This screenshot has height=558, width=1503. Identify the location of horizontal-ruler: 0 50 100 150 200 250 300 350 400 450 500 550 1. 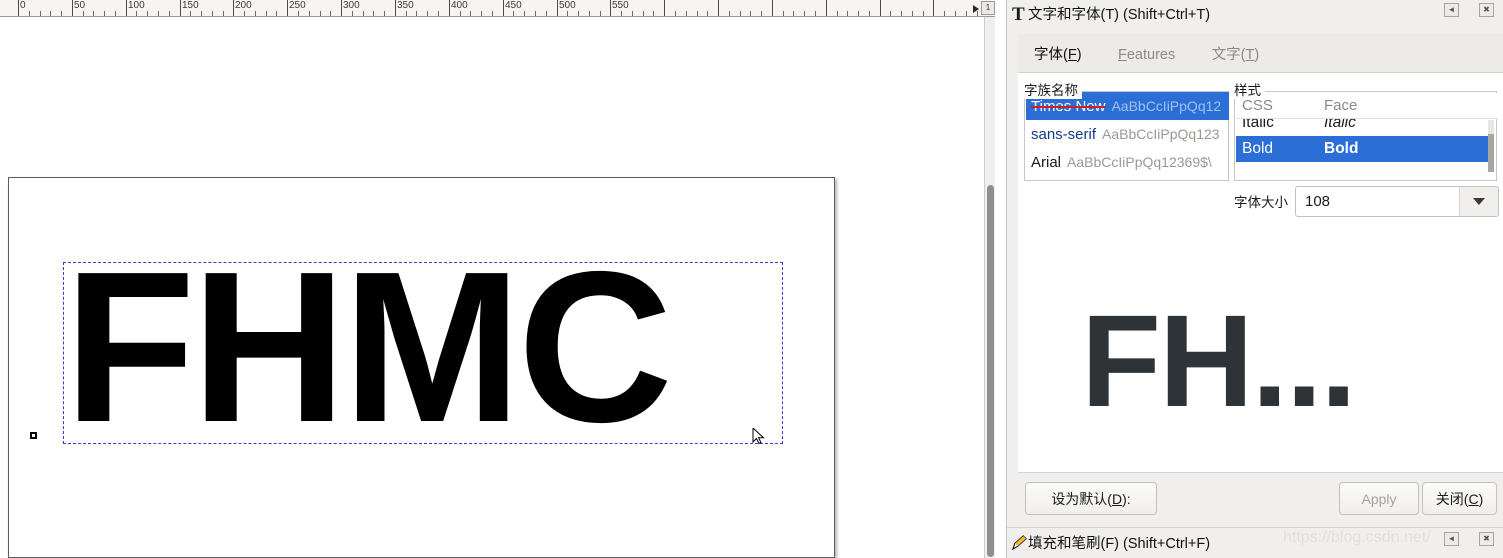
(497, 8).